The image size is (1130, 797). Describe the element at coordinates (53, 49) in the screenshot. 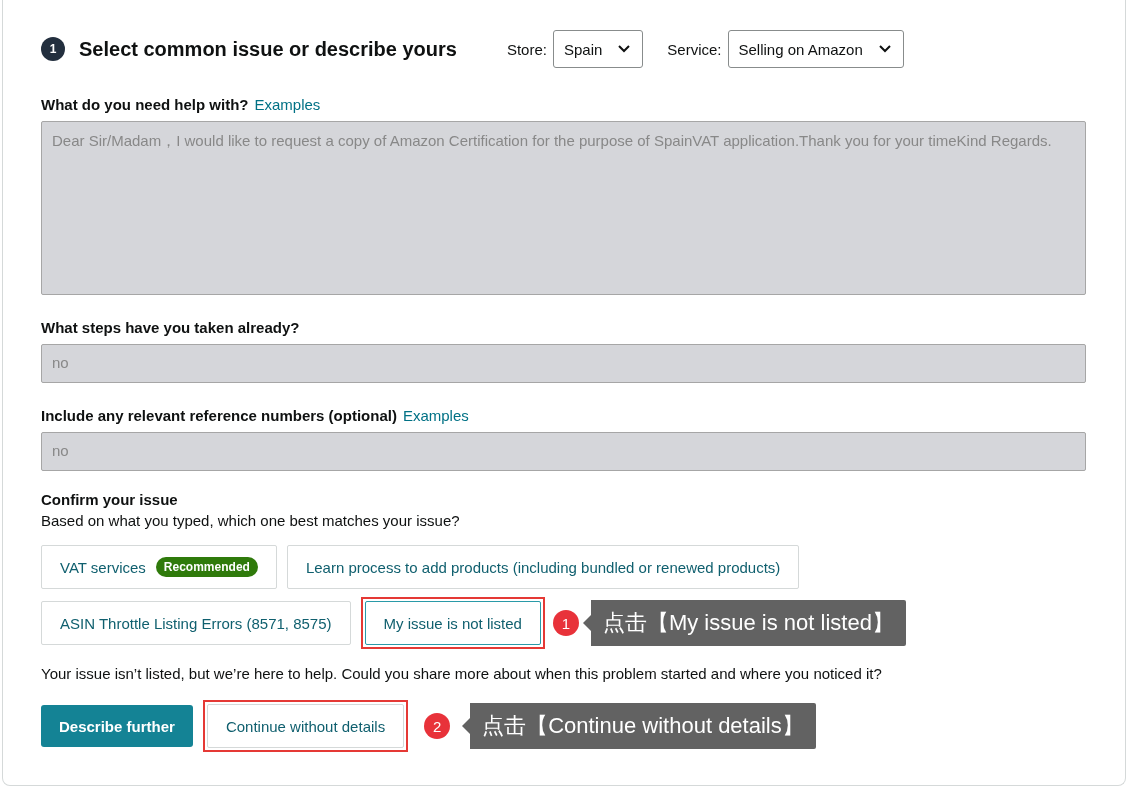

I see `step-number: 1` at that location.